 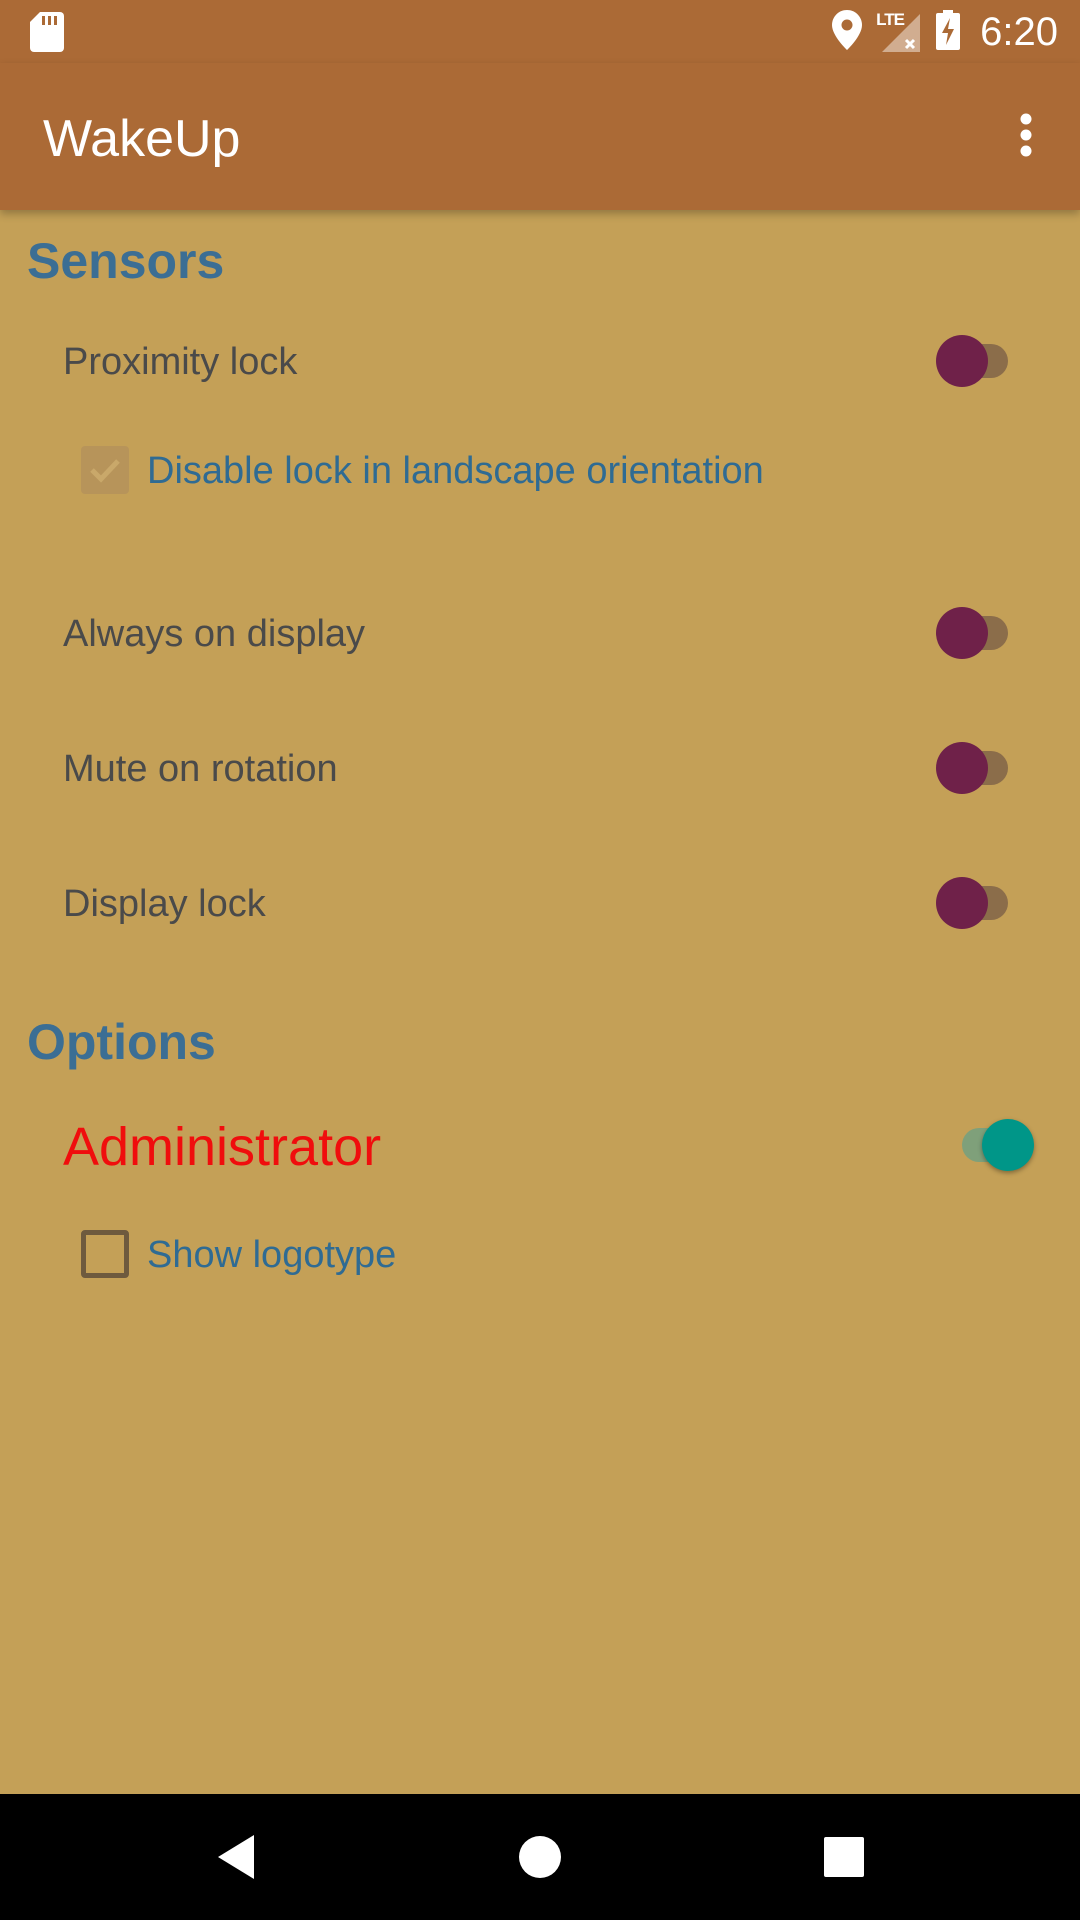 I want to click on home-button, so click(x=540, y=1857).